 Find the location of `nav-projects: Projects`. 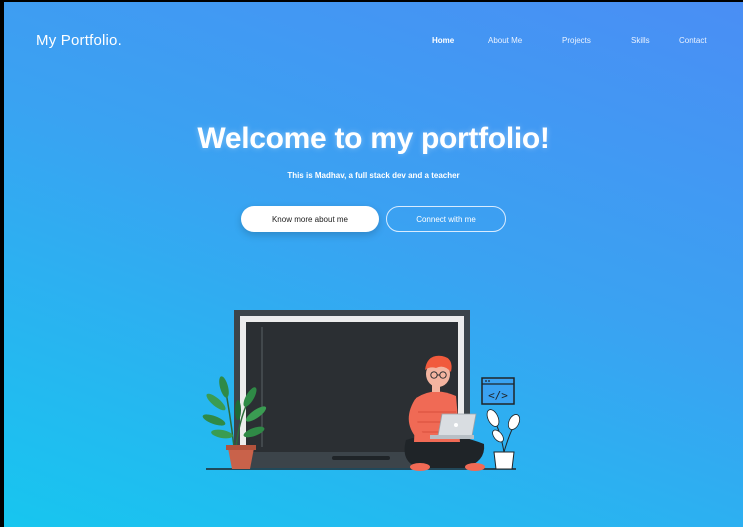

nav-projects: Projects is located at coordinates (576, 40).